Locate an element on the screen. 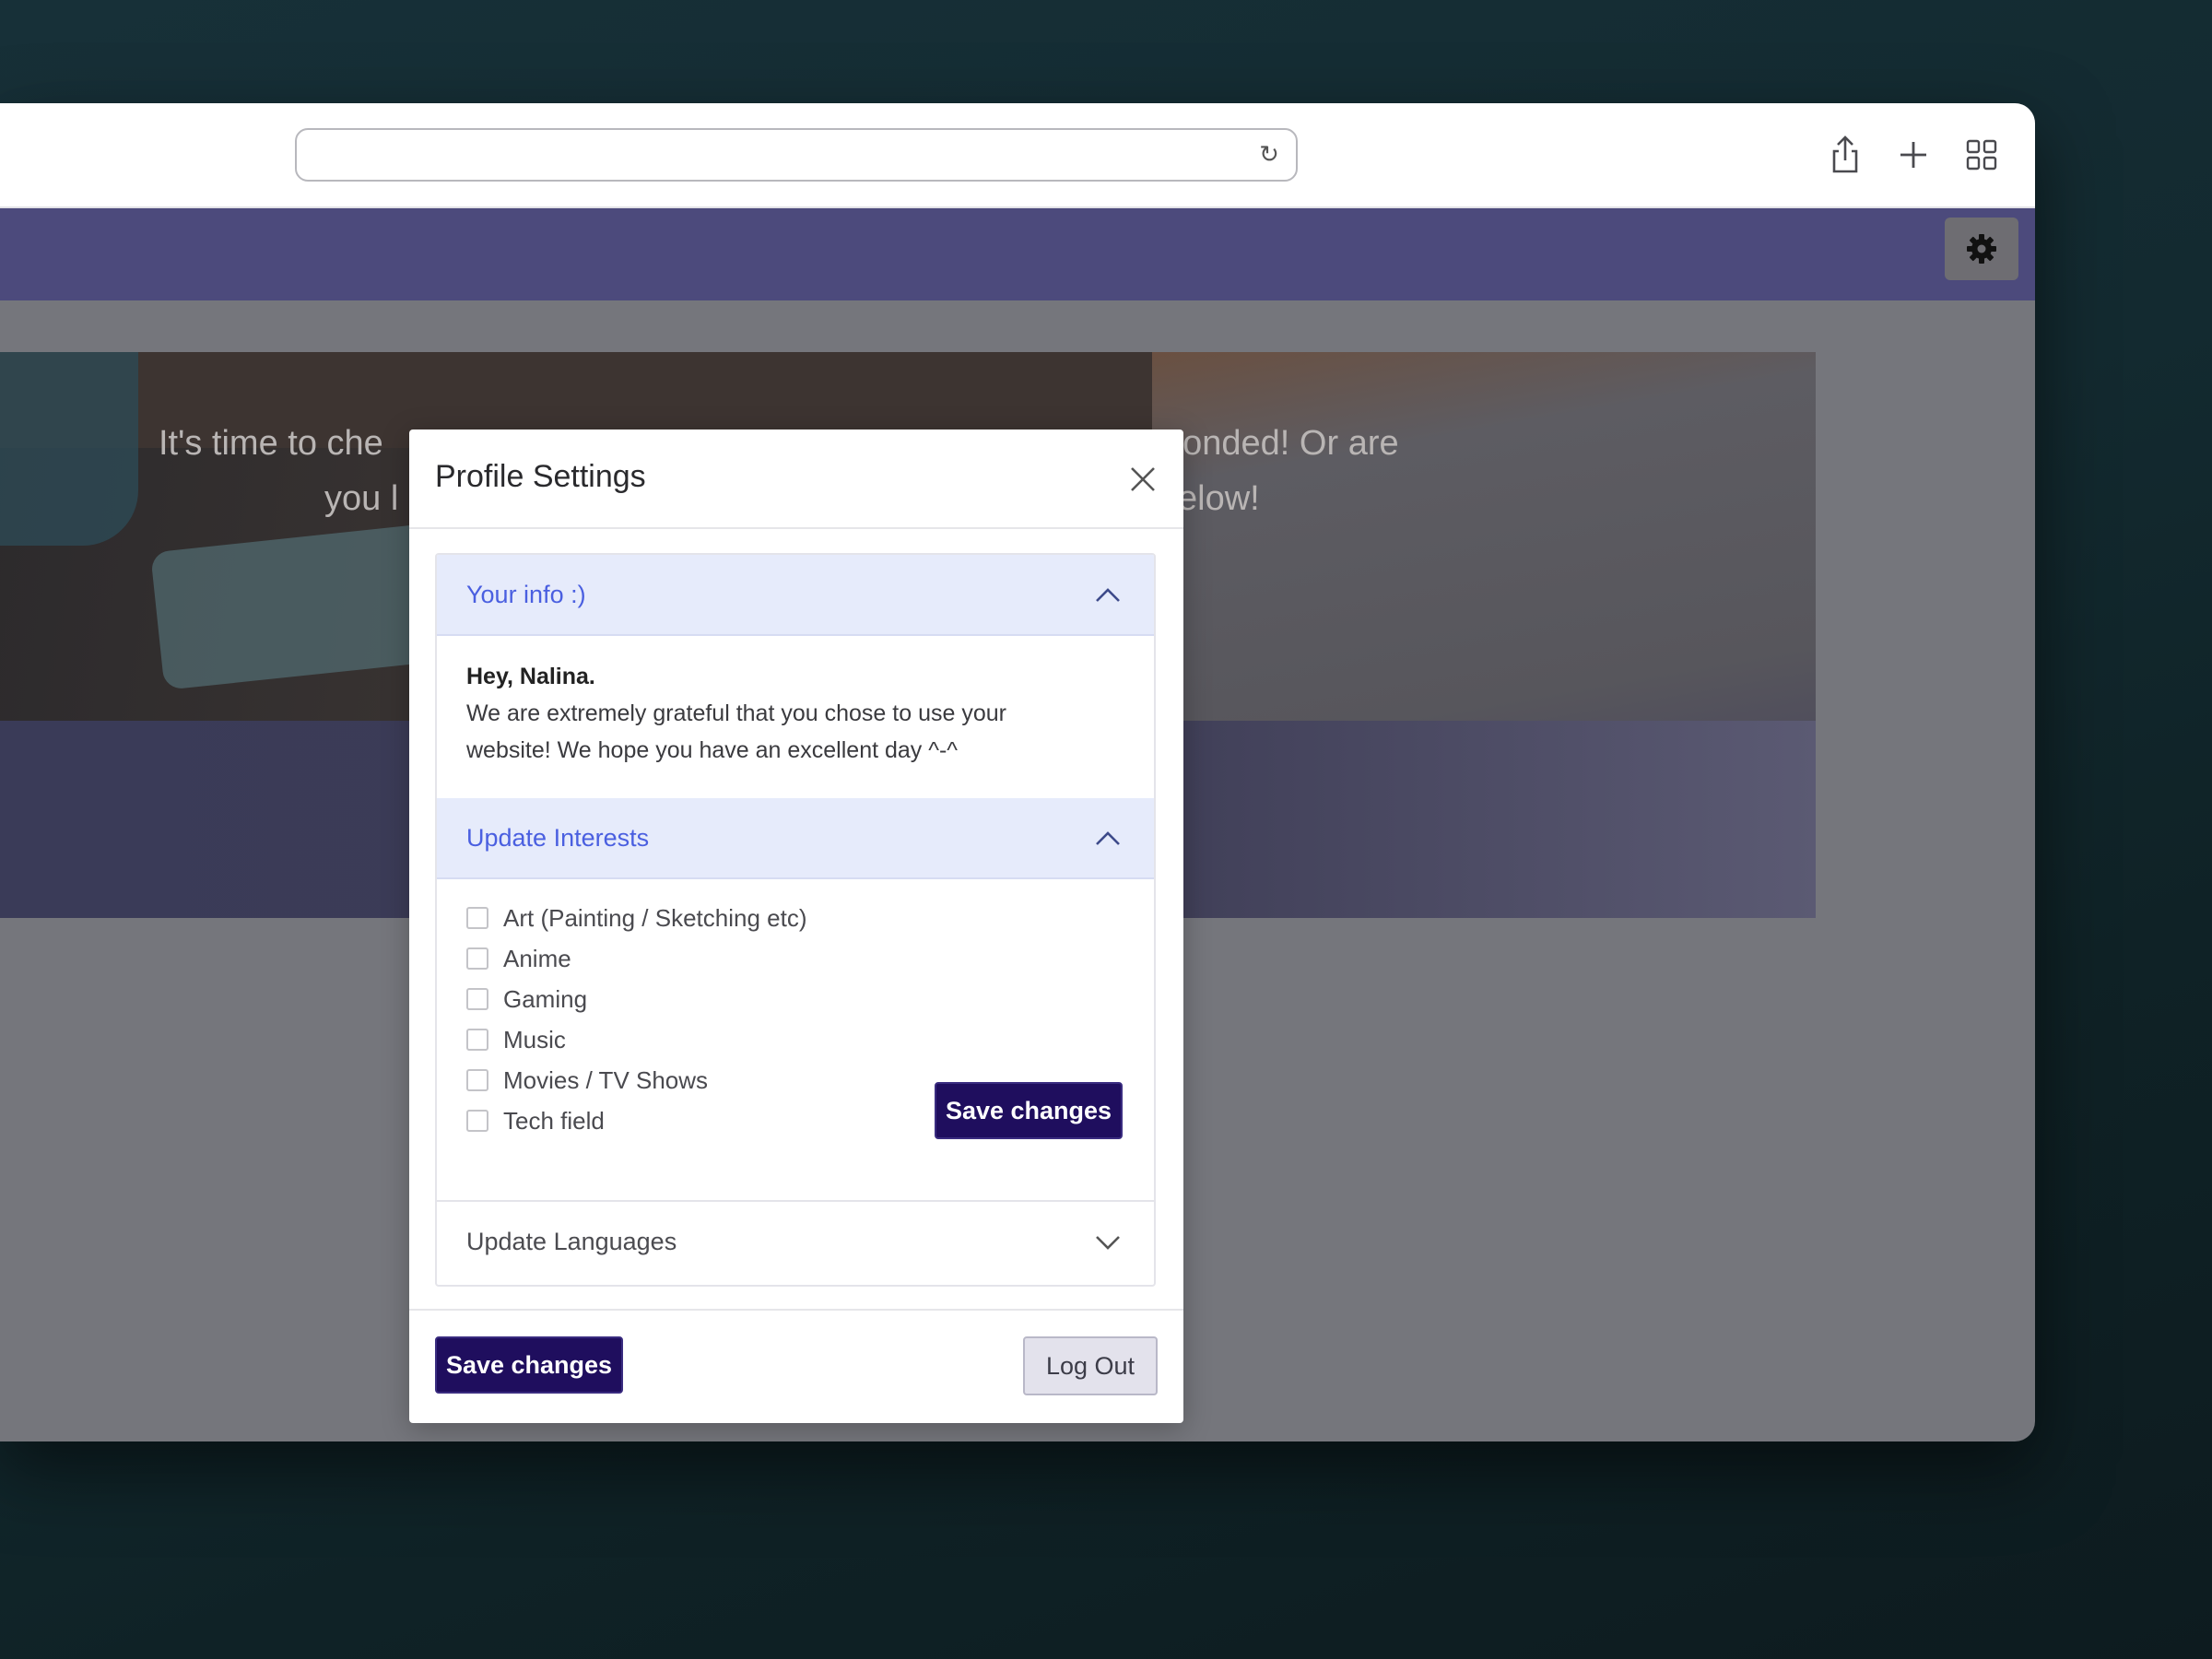  plus-icon is located at coordinates (1913, 155).